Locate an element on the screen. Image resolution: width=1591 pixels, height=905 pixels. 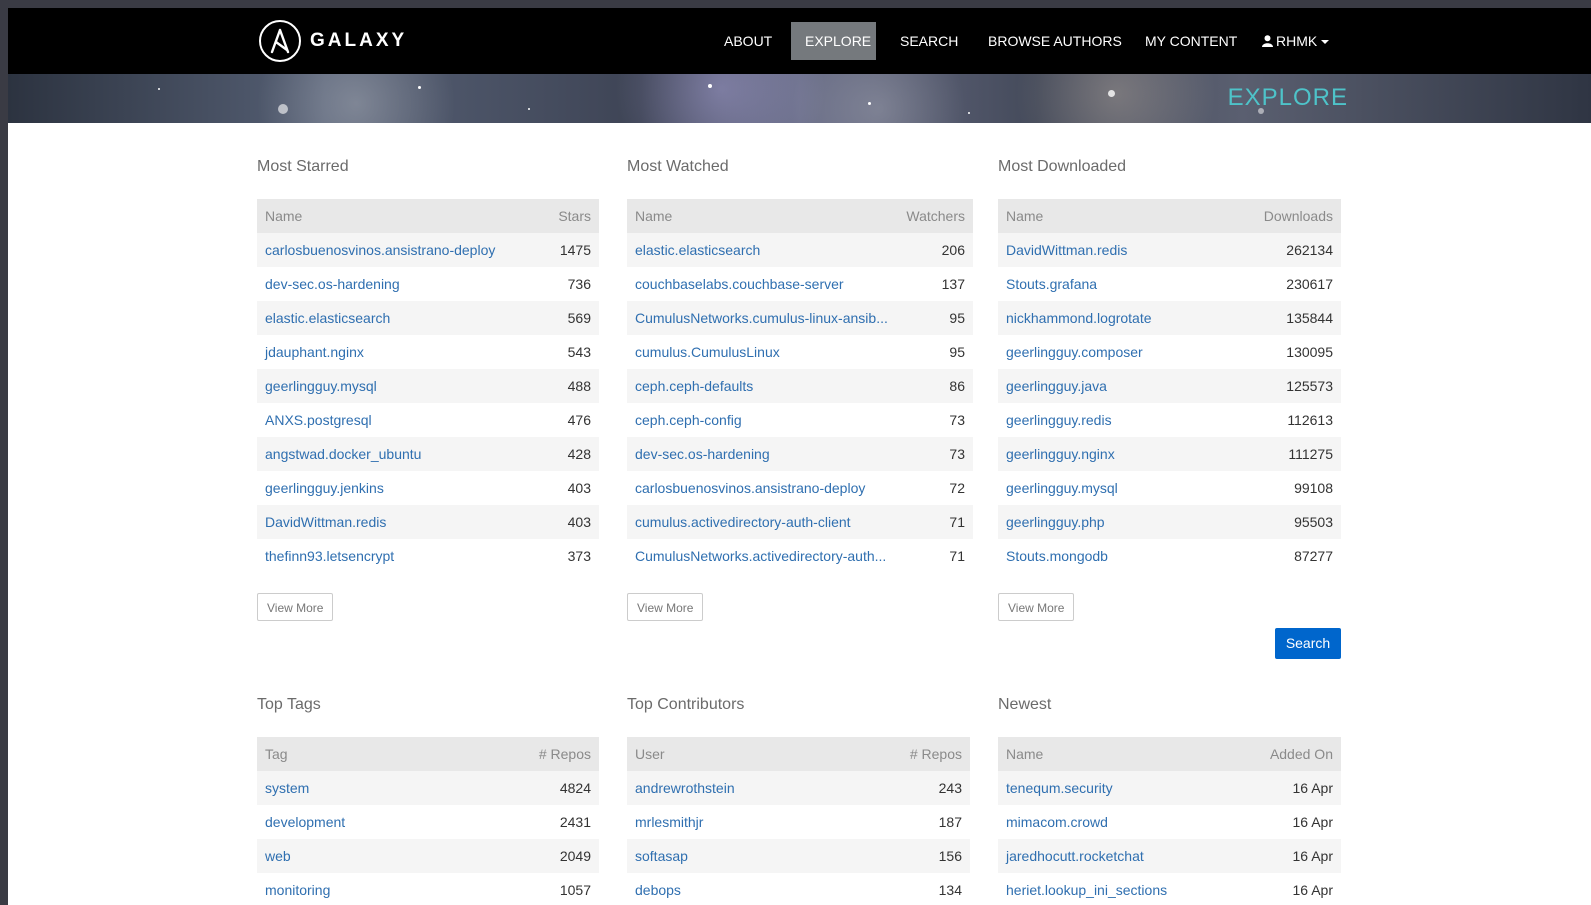
nav-explore: EXPLORE is located at coordinates (833, 41).